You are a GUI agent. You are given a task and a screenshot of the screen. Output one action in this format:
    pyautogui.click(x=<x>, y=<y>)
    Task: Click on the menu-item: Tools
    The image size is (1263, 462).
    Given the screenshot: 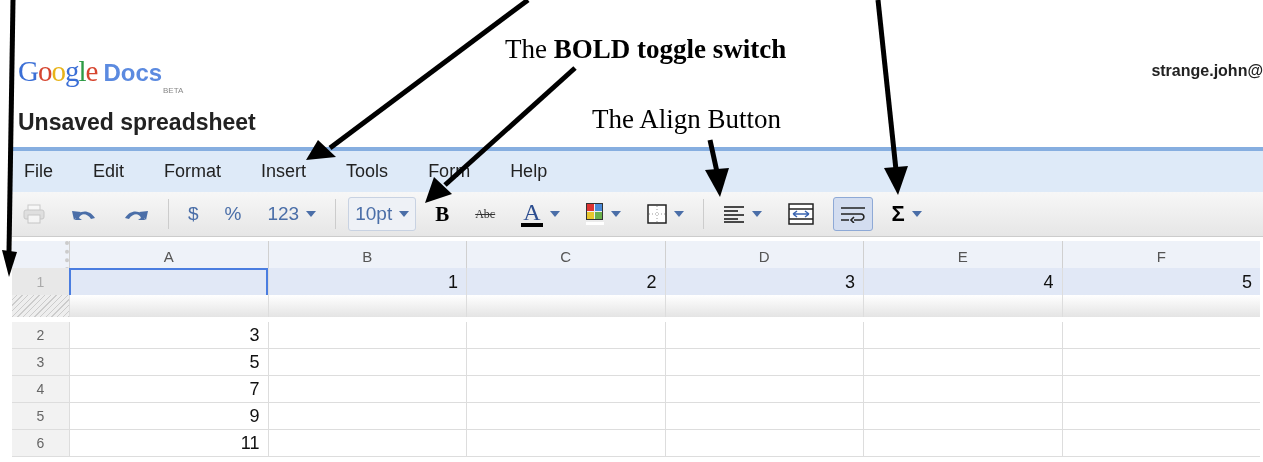 What is the action you would take?
    pyautogui.click(x=367, y=171)
    